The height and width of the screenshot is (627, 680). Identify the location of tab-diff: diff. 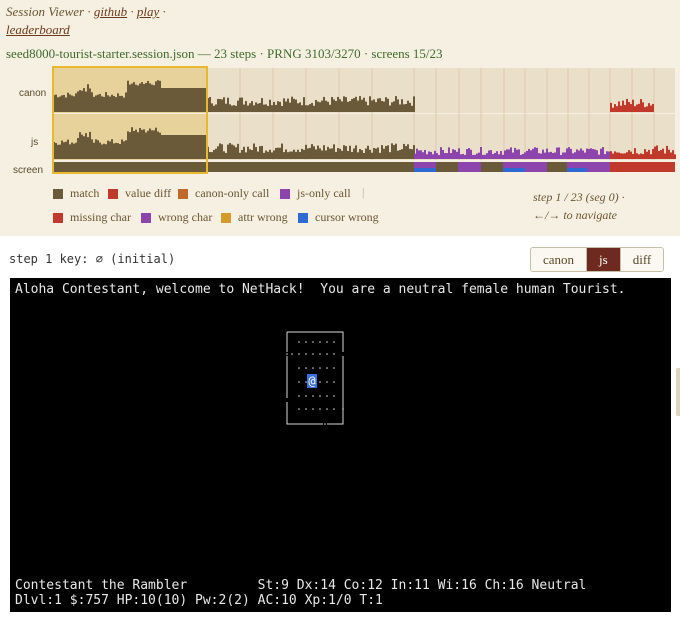
(642, 259).